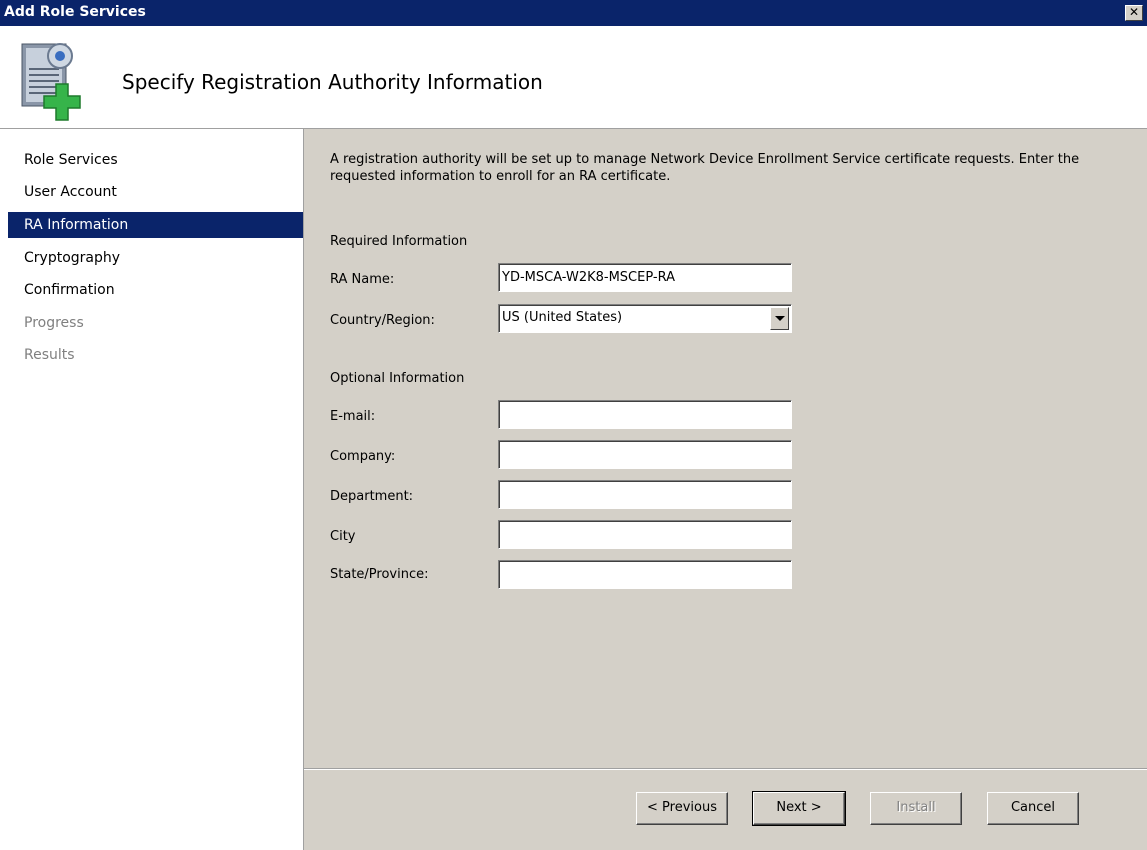 Image resolution: width=1147 pixels, height=850 pixels. Describe the element at coordinates (397, 378) in the screenshot. I see `optional-info-heading: Optional Information` at that location.